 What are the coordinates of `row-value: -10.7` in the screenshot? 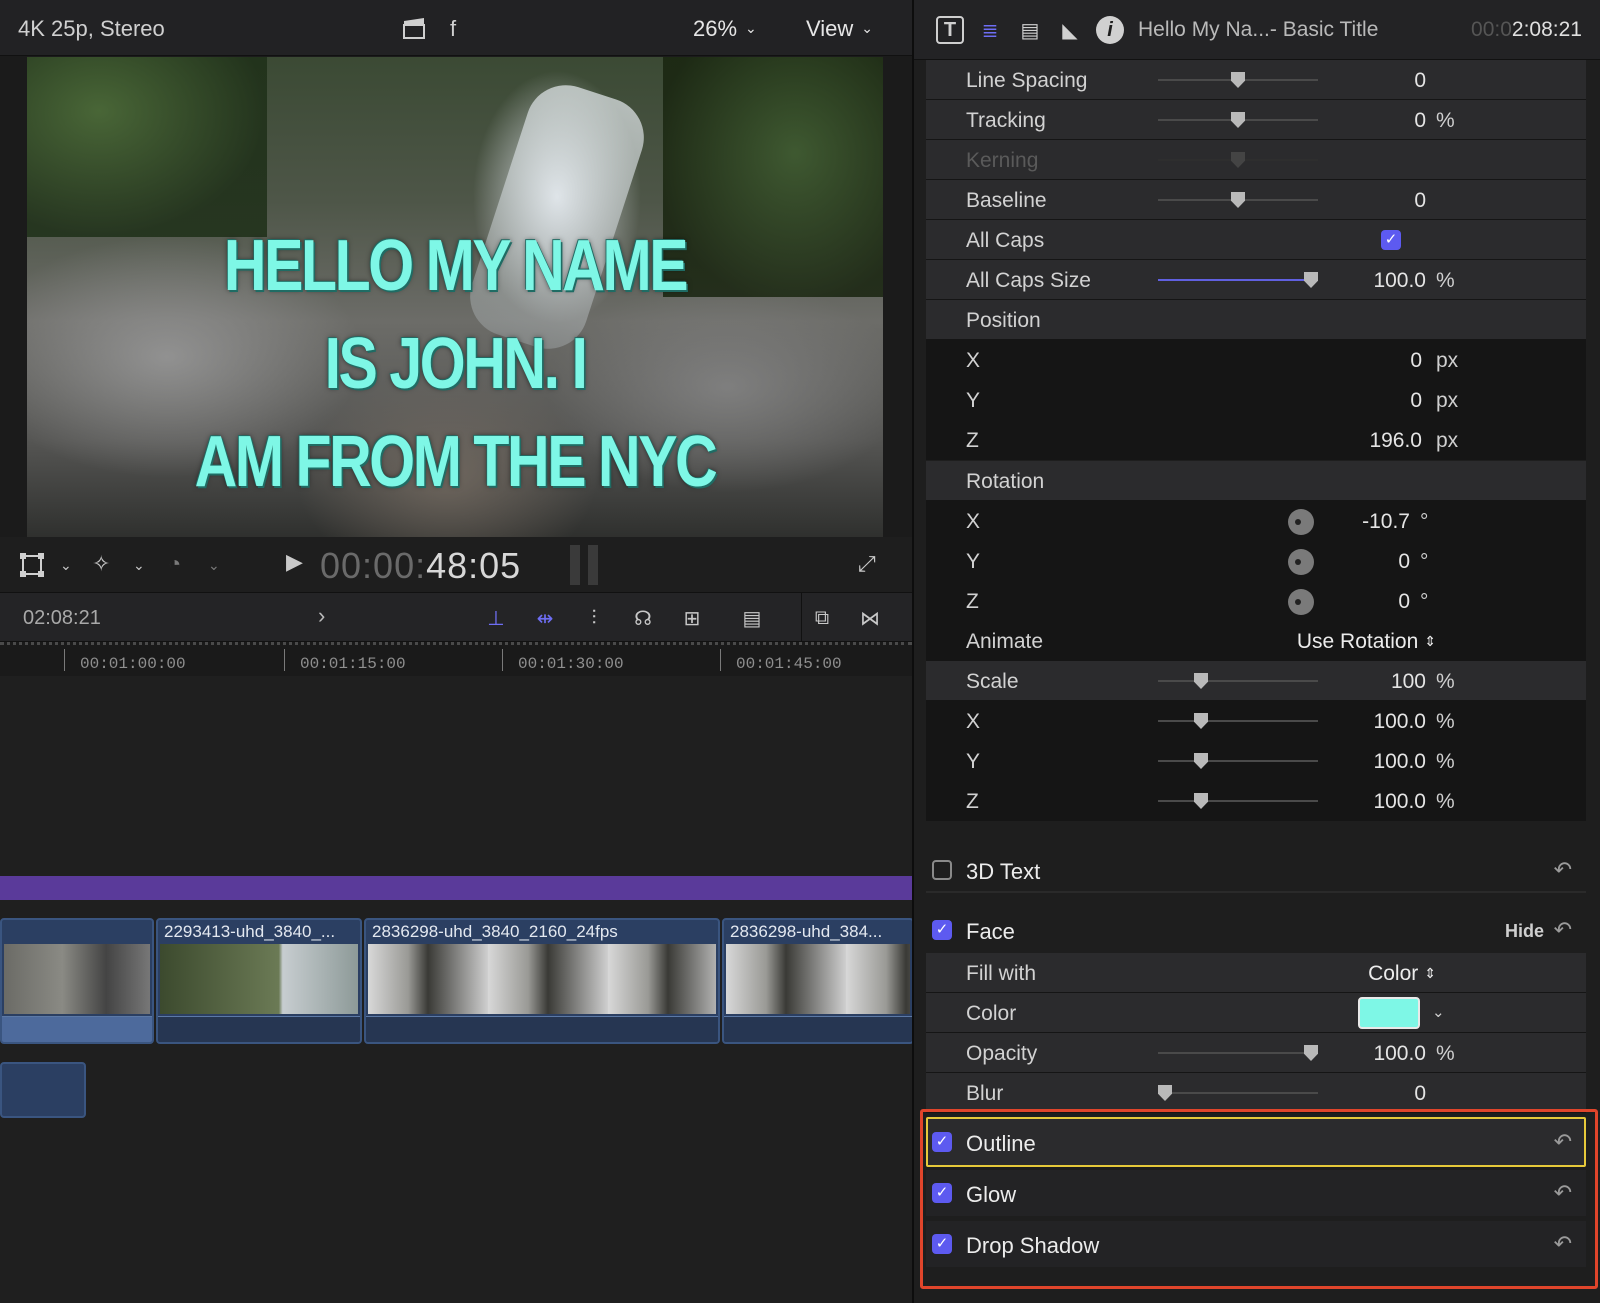 It's located at (1386, 522).